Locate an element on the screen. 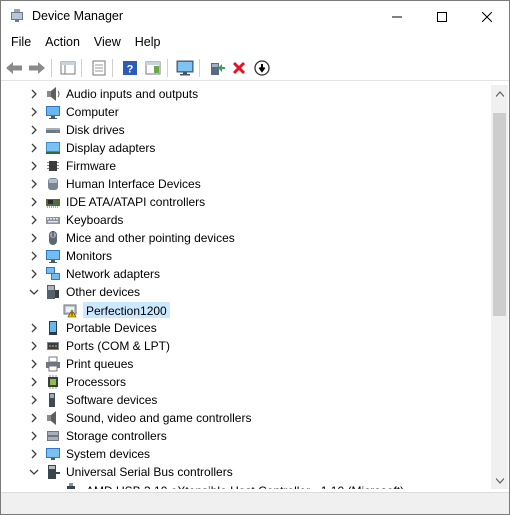 The width and height of the screenshot is (510, 515). device-item: Perfection1200 is located at coordinates (247, 310).